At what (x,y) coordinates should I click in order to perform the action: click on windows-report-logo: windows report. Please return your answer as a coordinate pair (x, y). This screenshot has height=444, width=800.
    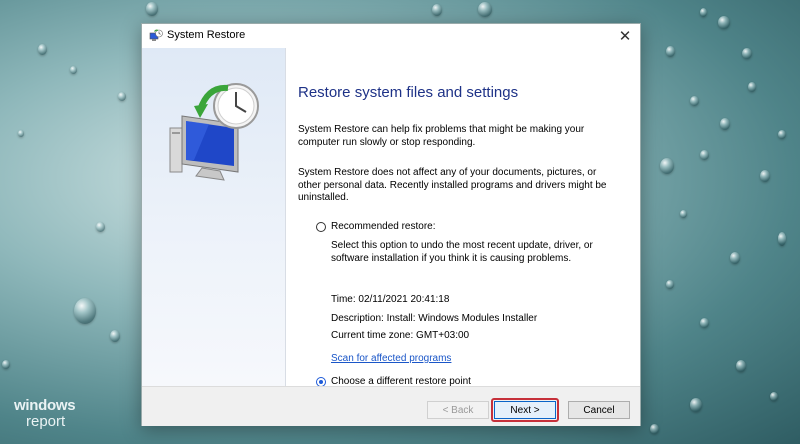
    Looking at the image, I should click on (45, 413).